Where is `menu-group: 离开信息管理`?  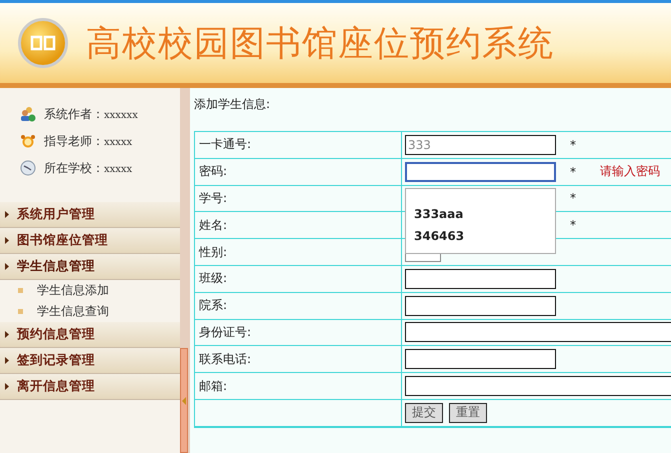
menu-group: 离开信息管理 is located at coordinates (90, 387).